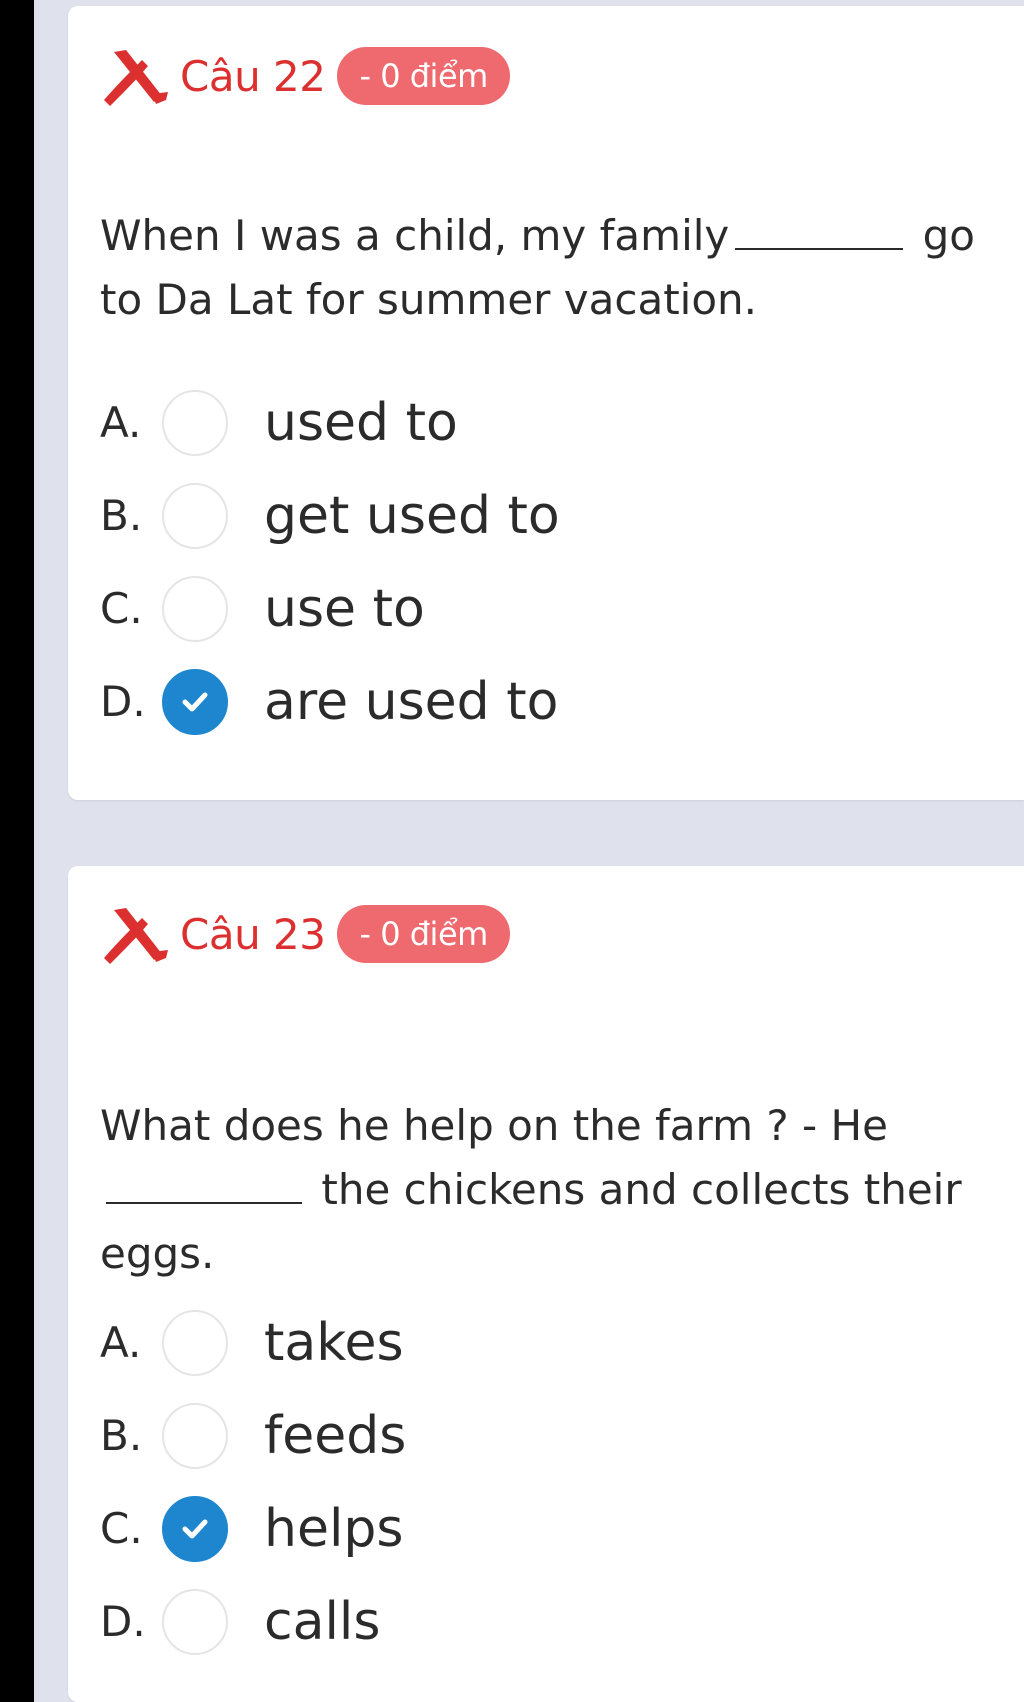 This screenshot has height=1702, width=1024. Describe the element at coordinates (545, 608) in the screenshot. I see `option-c: C. use to` at that location.